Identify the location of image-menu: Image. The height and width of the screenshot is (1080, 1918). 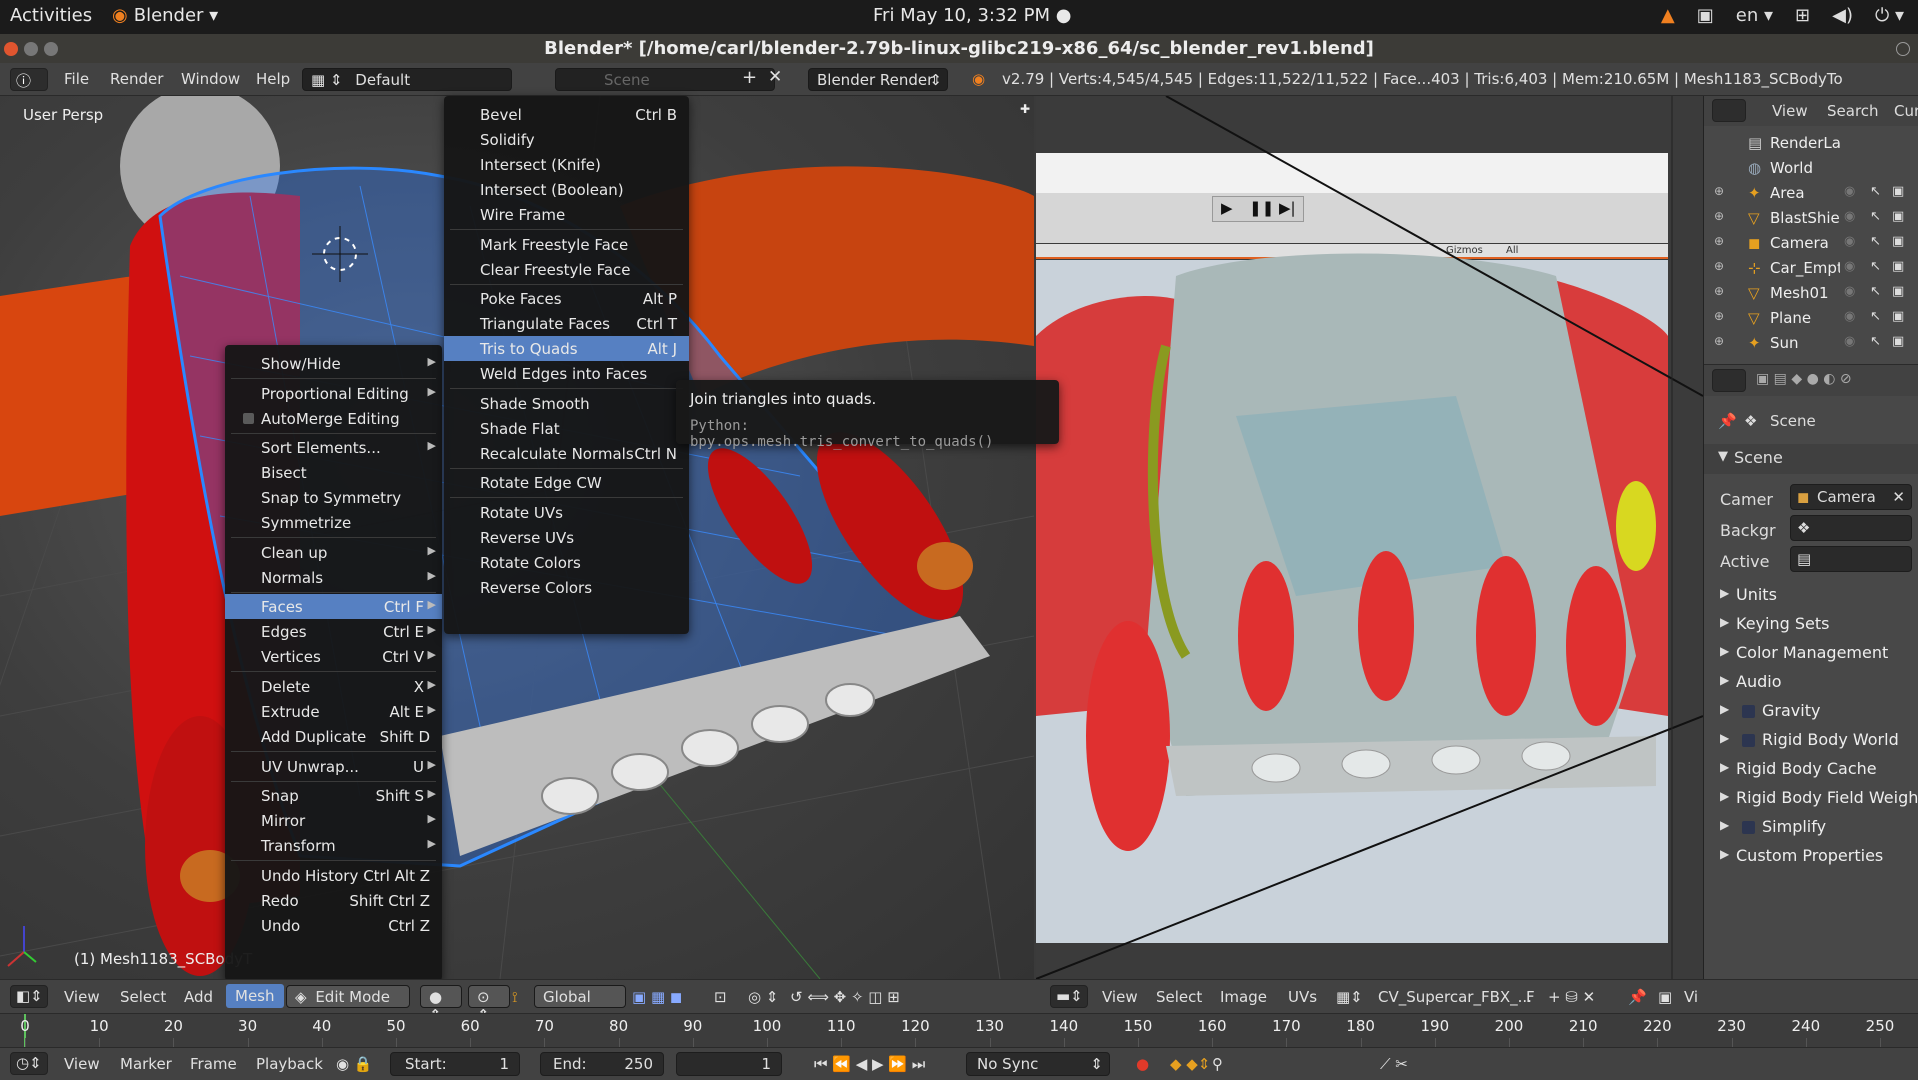
(1243, 997).